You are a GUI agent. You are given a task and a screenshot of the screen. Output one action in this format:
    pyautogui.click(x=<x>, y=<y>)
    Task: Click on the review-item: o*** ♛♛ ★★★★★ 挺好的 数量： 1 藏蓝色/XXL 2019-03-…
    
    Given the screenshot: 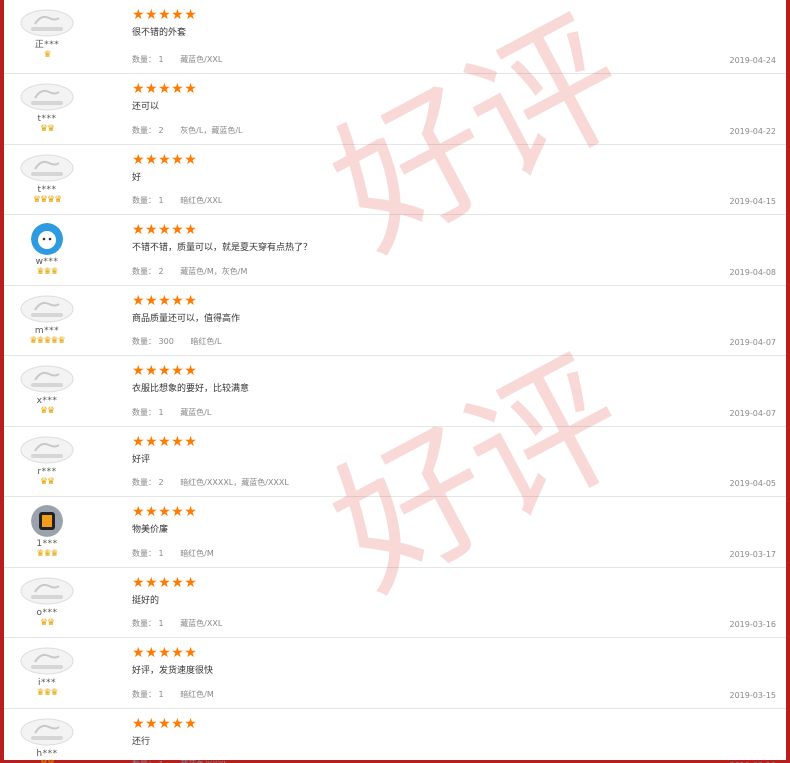 What is the action you would take?
    pyautogui.click(x=395, y=603)
    